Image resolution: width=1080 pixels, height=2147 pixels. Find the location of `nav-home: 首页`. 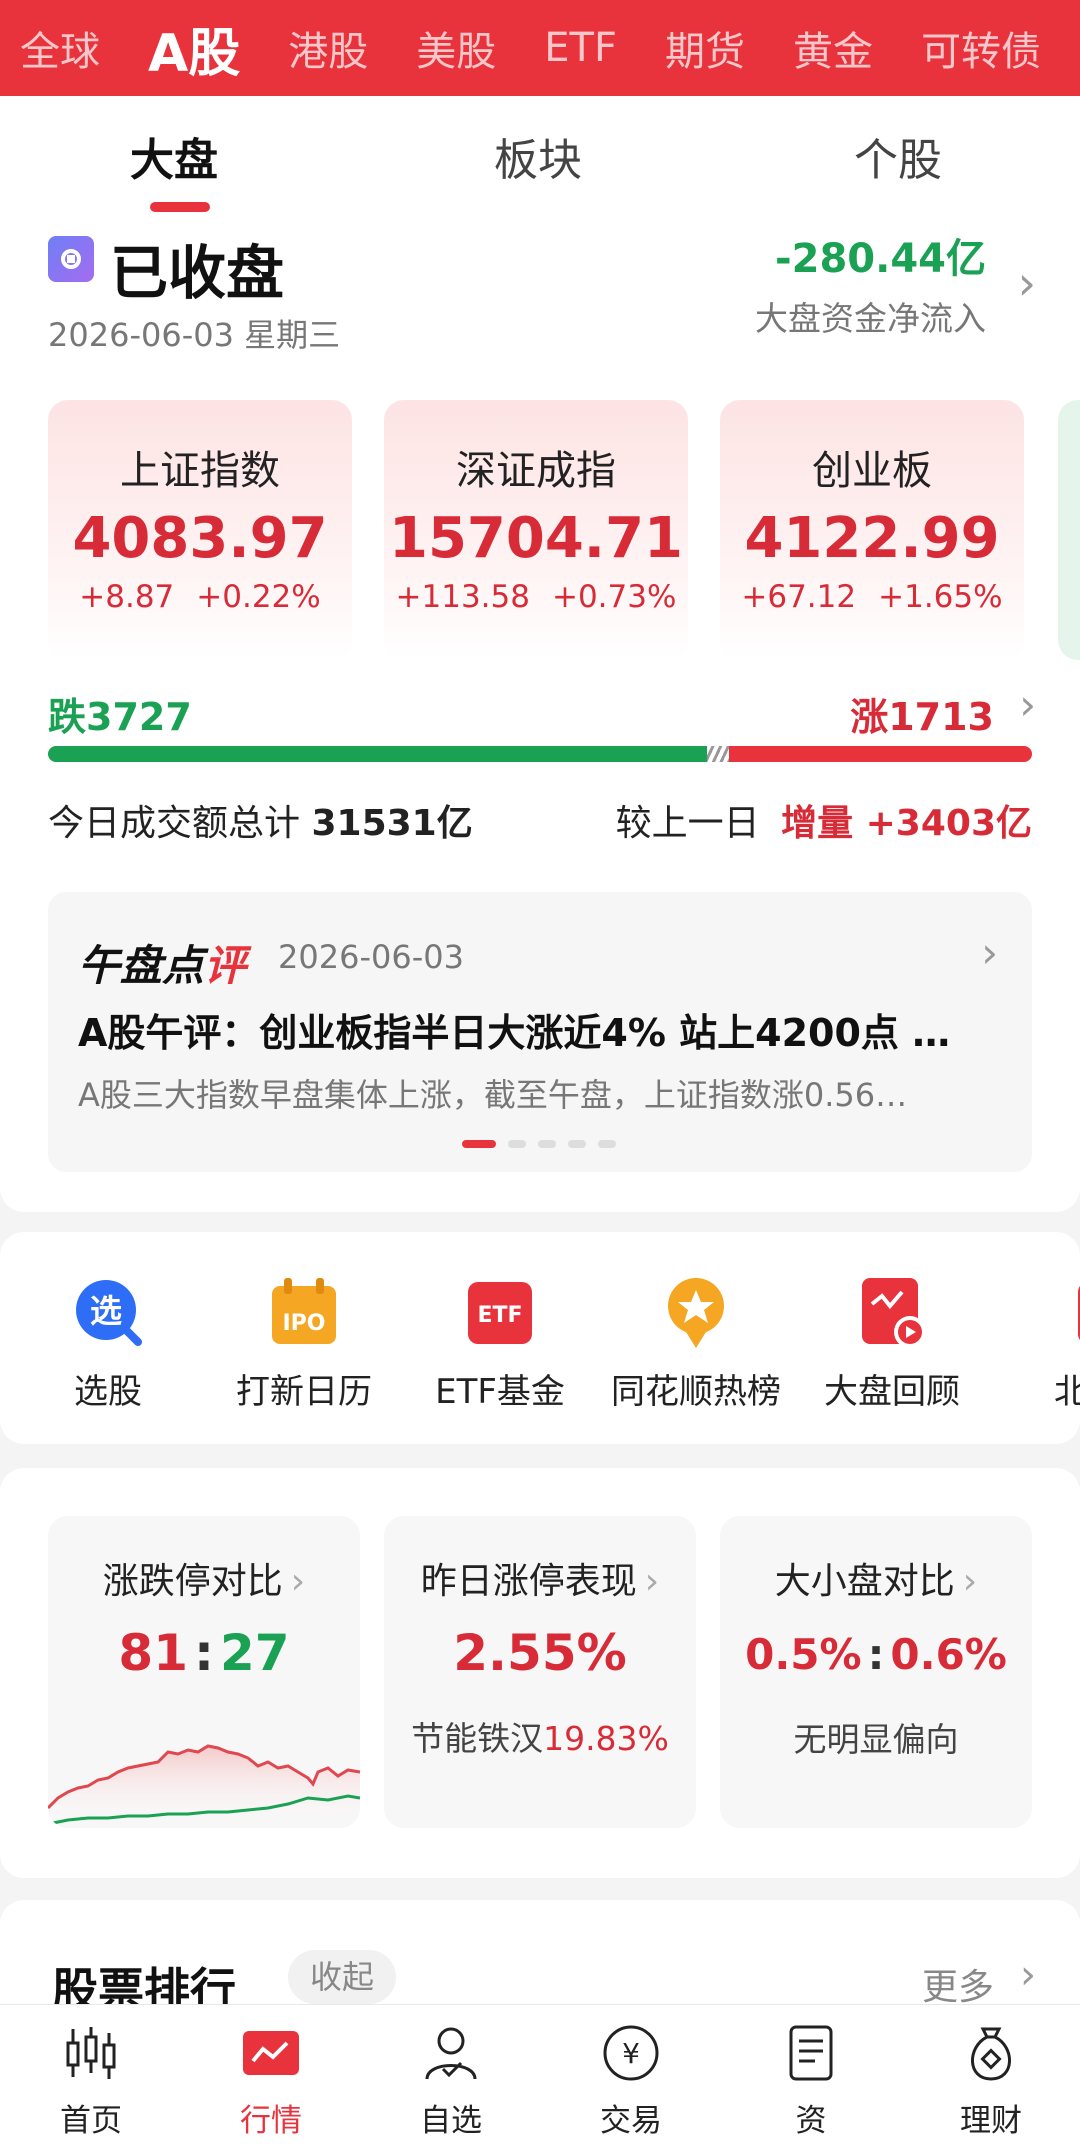

nav-home: 首页 is located at coordinates (91, 2080).